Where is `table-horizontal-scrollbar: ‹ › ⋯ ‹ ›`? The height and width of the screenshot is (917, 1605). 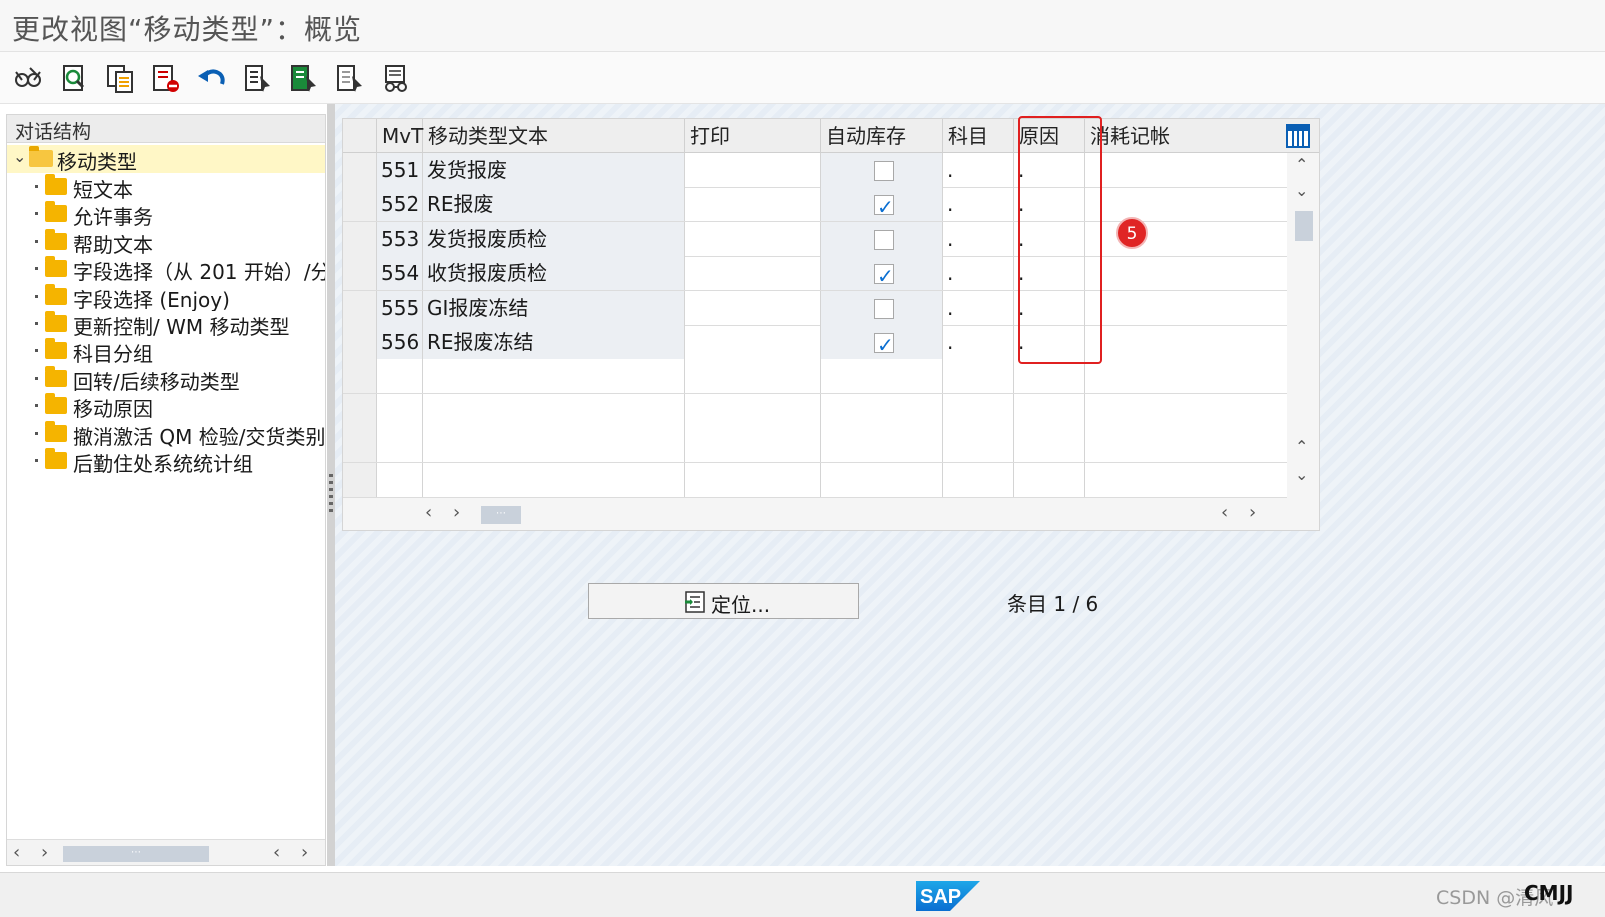
table-horizontal-scrollbar: ‹ › ⋯ ‹ › is located at coordinates (831, 514).